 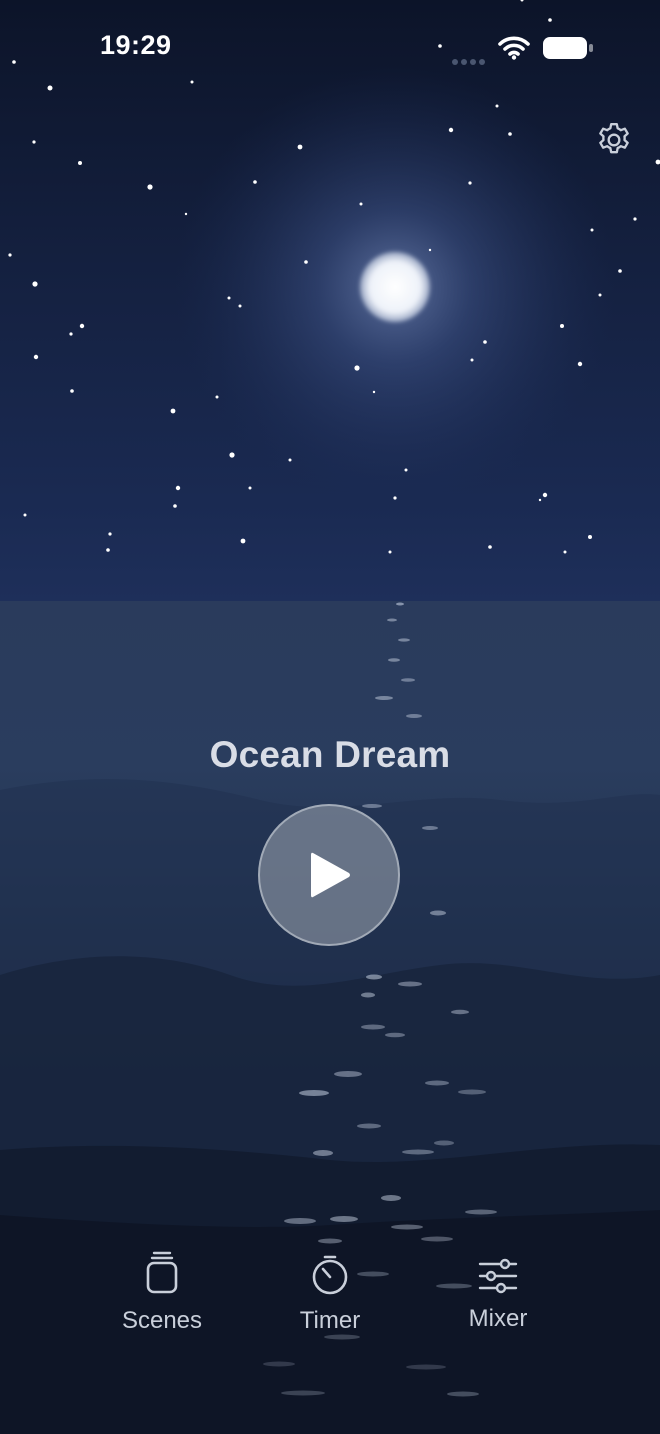 What do you see at coordinates (162, 1320) in the screenshot?
I see `tab-scenes-label: Scenes` at bounding box center [162, 1320].